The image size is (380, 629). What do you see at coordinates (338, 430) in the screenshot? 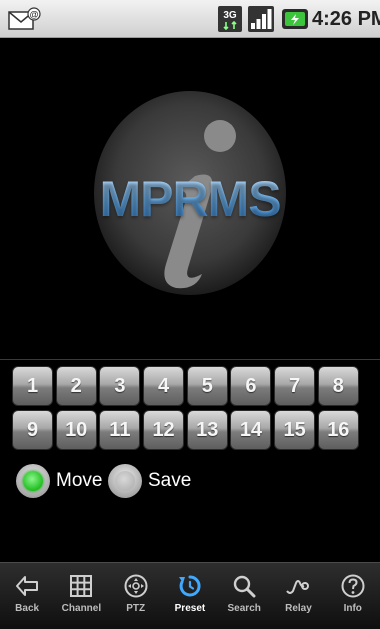
I see `preset-button-16: 16` at bounding box center [338, 430].